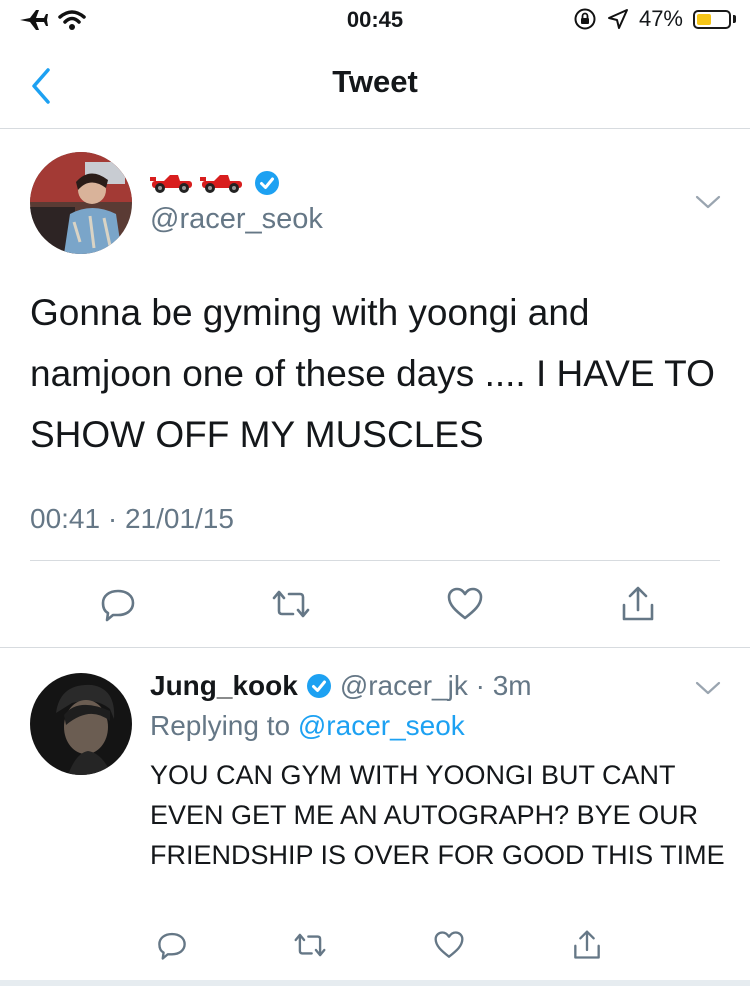 This screenshot has width=750, height=986. What do you see at coordinates (617, 19) in the screenshot?
I see `location-arrow-icon` at bounding box center [617, 19].